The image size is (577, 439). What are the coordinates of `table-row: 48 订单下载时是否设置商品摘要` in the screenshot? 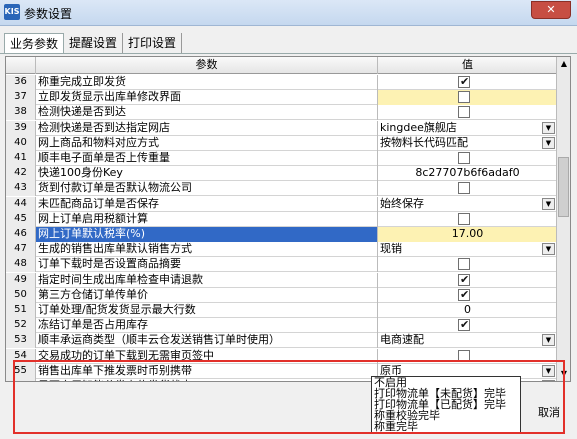 It's located at (281, 265).